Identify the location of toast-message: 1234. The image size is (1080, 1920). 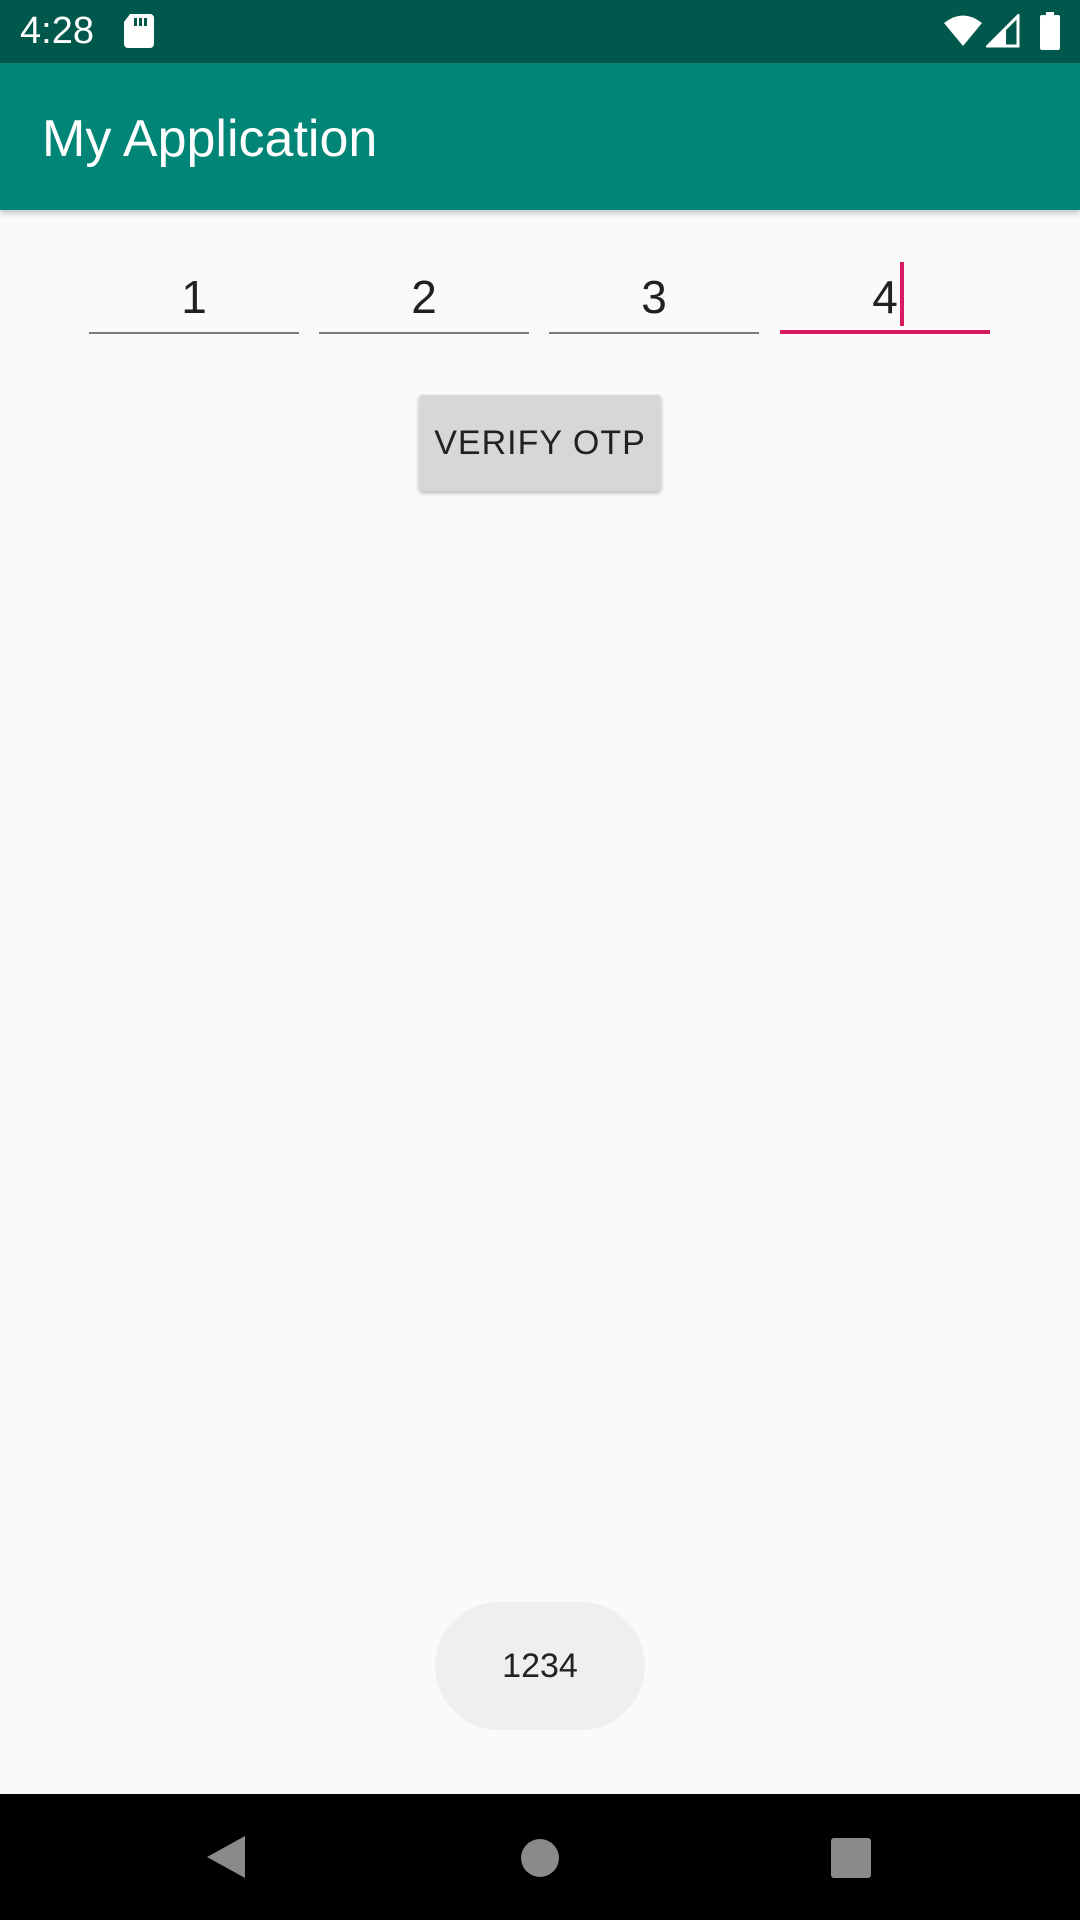
(540, 1666).